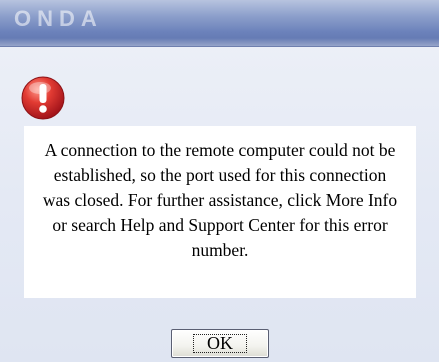 Image resolution: width=439 pixels, height=362 pixels. What do you see at coordinates (219, 23) in the screenshot?
I see `title-bar: ONDA` at bounding box center [219, 23].